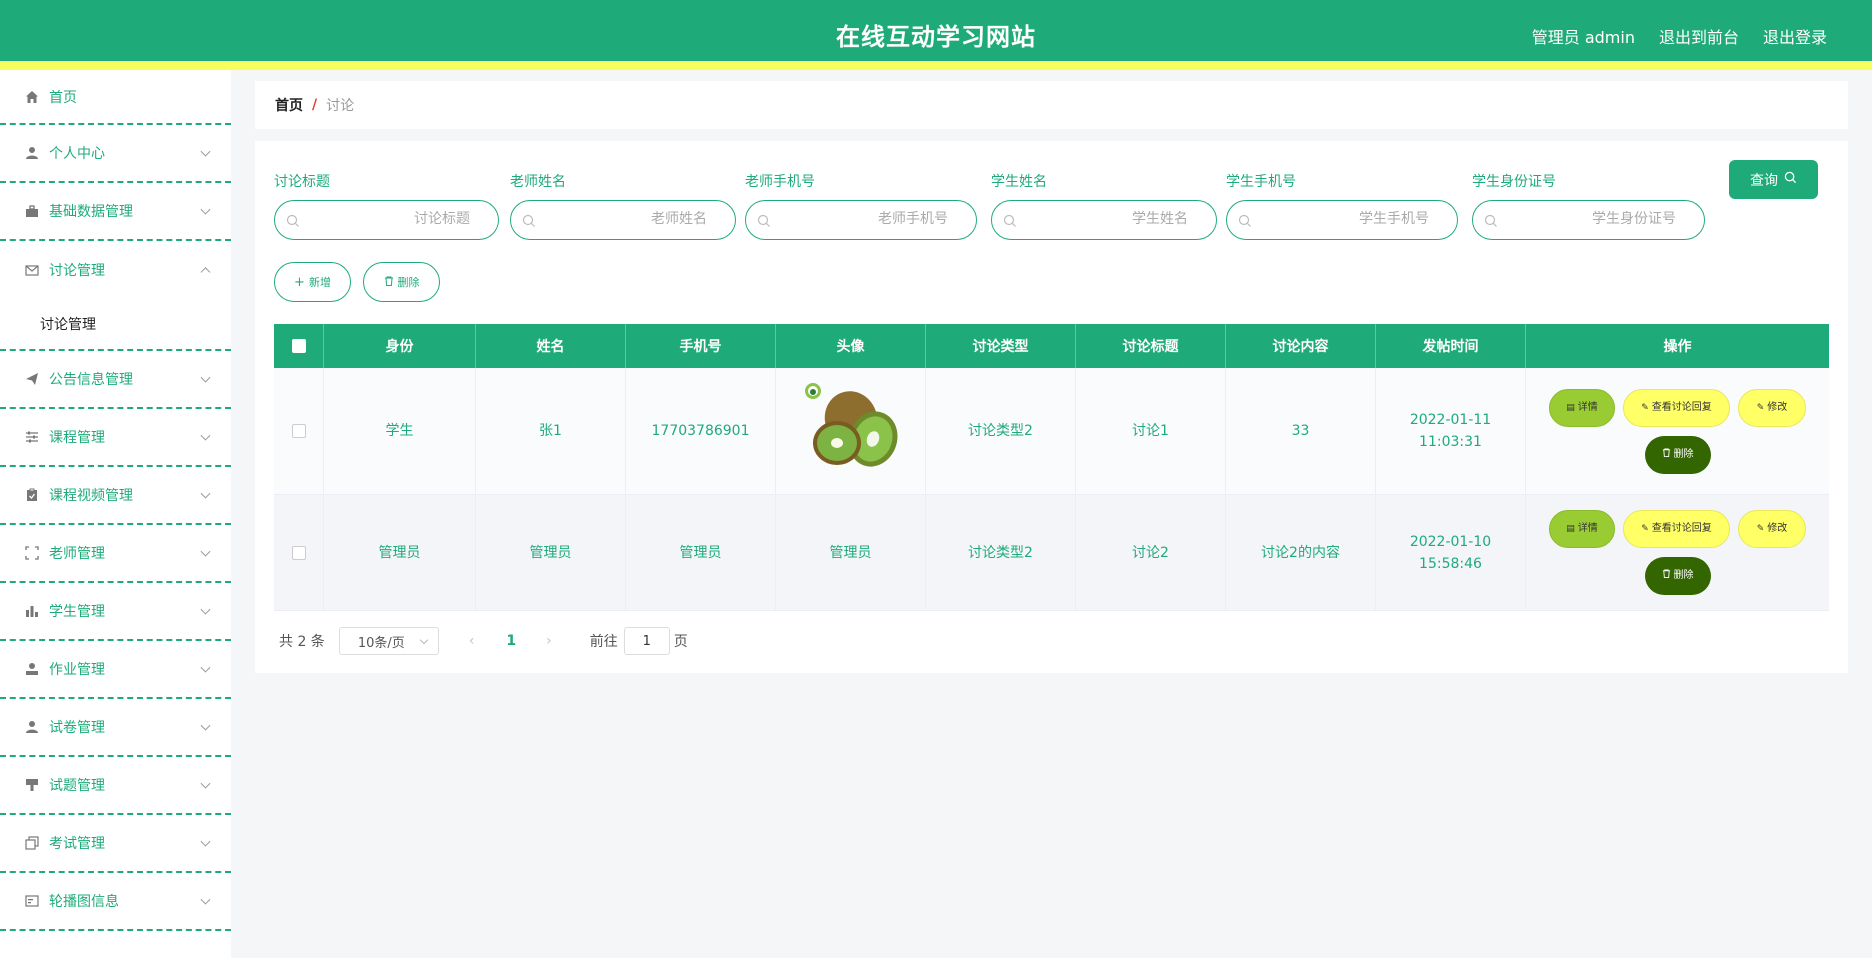  What do you see at coordinates (1261, 182) in the screenshot?
I see `field-label: 学生手机号` at bounding box center [1261, 182].